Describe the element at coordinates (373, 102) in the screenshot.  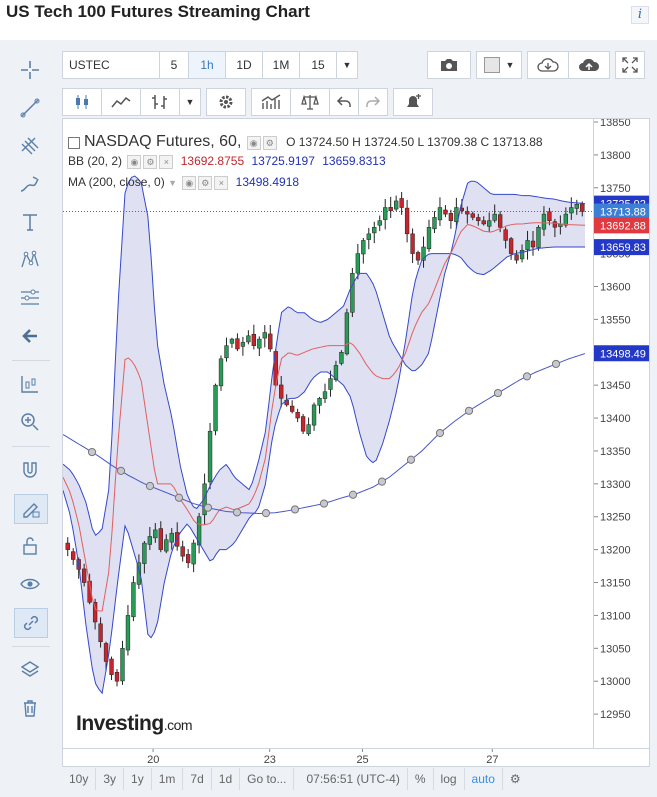
I see `redo-button` at that location.